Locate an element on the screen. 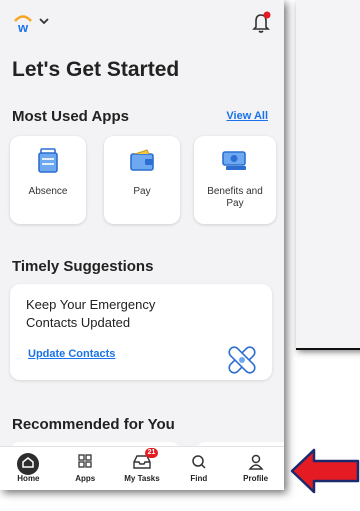 The height and width of the screenshot is (511, 360). tab-label-find: Find is located at coordinates (199, 478).